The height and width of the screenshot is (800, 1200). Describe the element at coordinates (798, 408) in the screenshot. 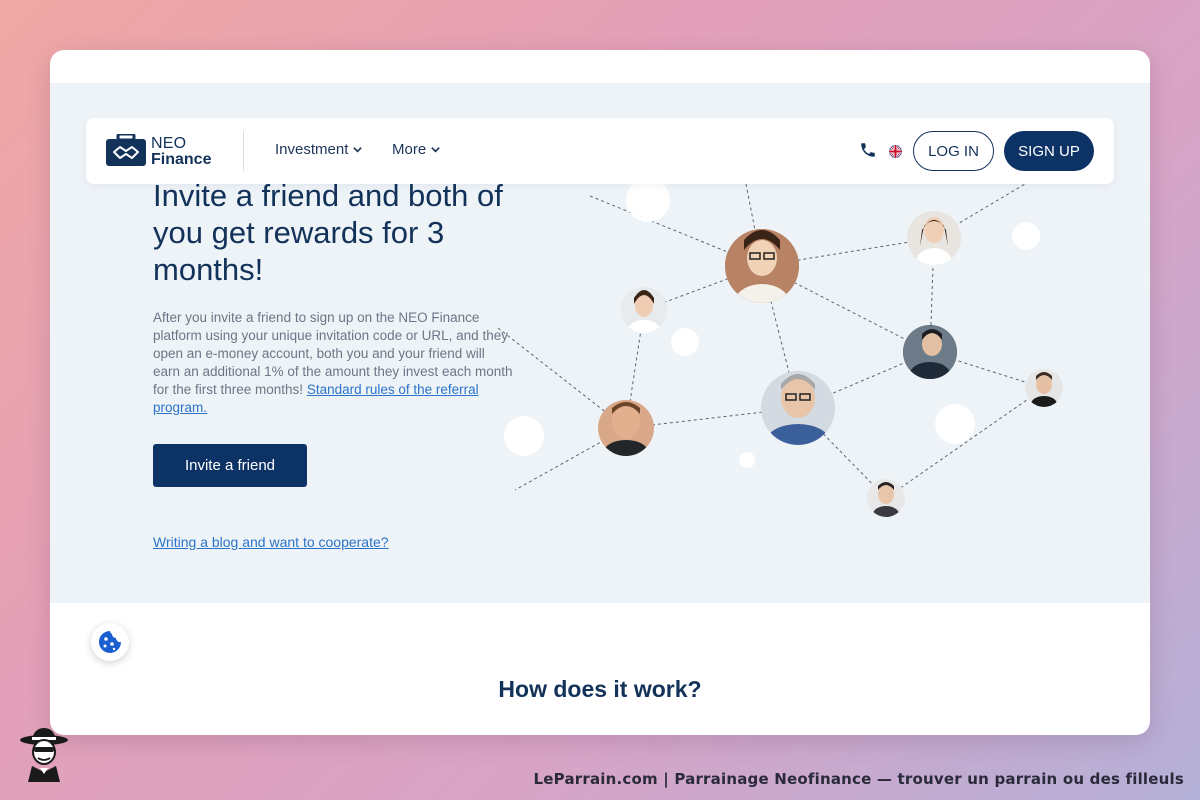

I see `avatar-older-man-glasses` at that location.